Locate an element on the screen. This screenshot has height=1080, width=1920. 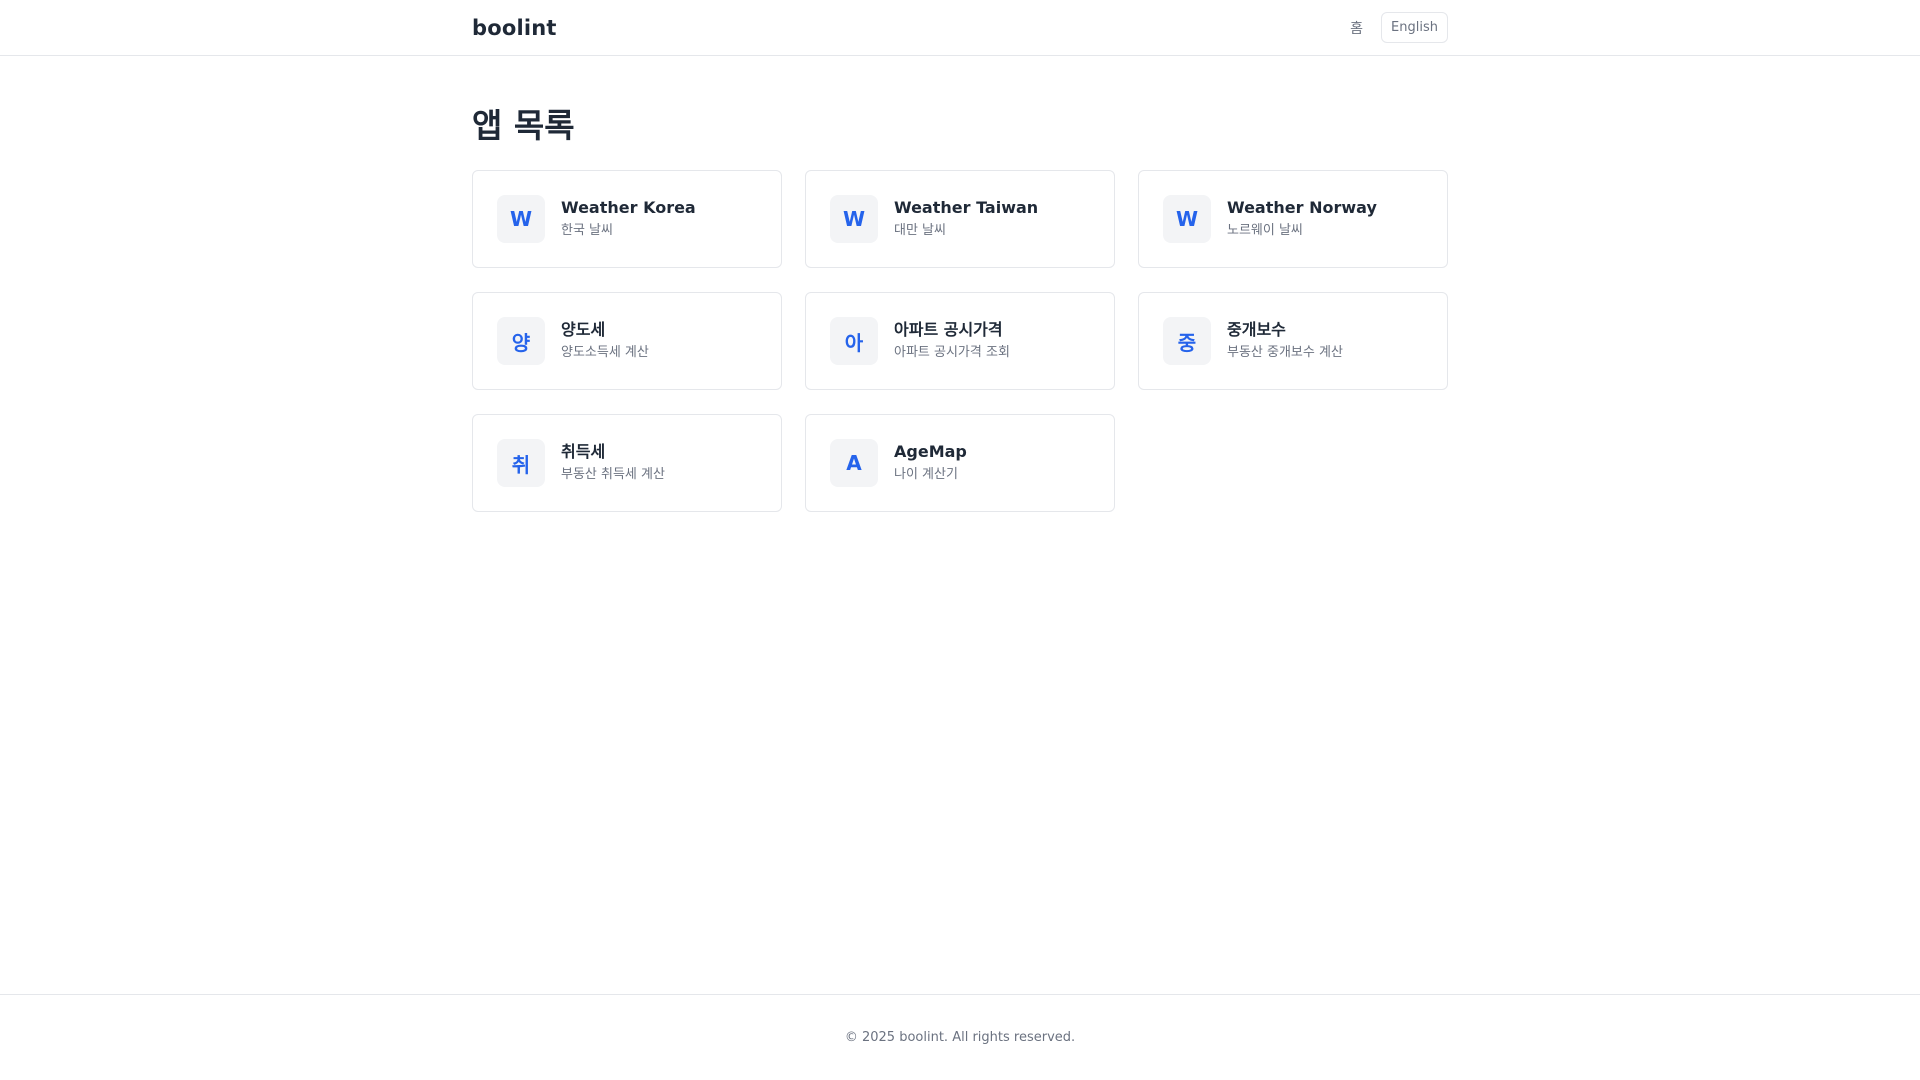
footer-copyright: © 2025 boolint. All rights reserved. is located at coordinates (960, 1037).